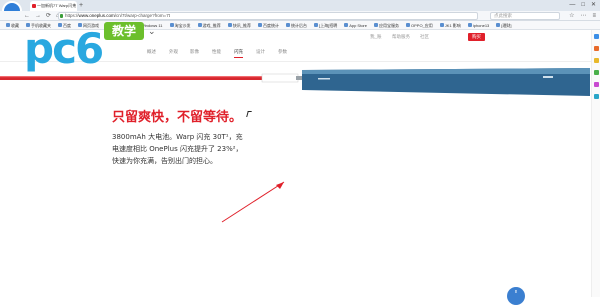 The height and width of the screenshot is (305, 600). I want to click on scroll-top-button: ⬆, so click(516, 296).